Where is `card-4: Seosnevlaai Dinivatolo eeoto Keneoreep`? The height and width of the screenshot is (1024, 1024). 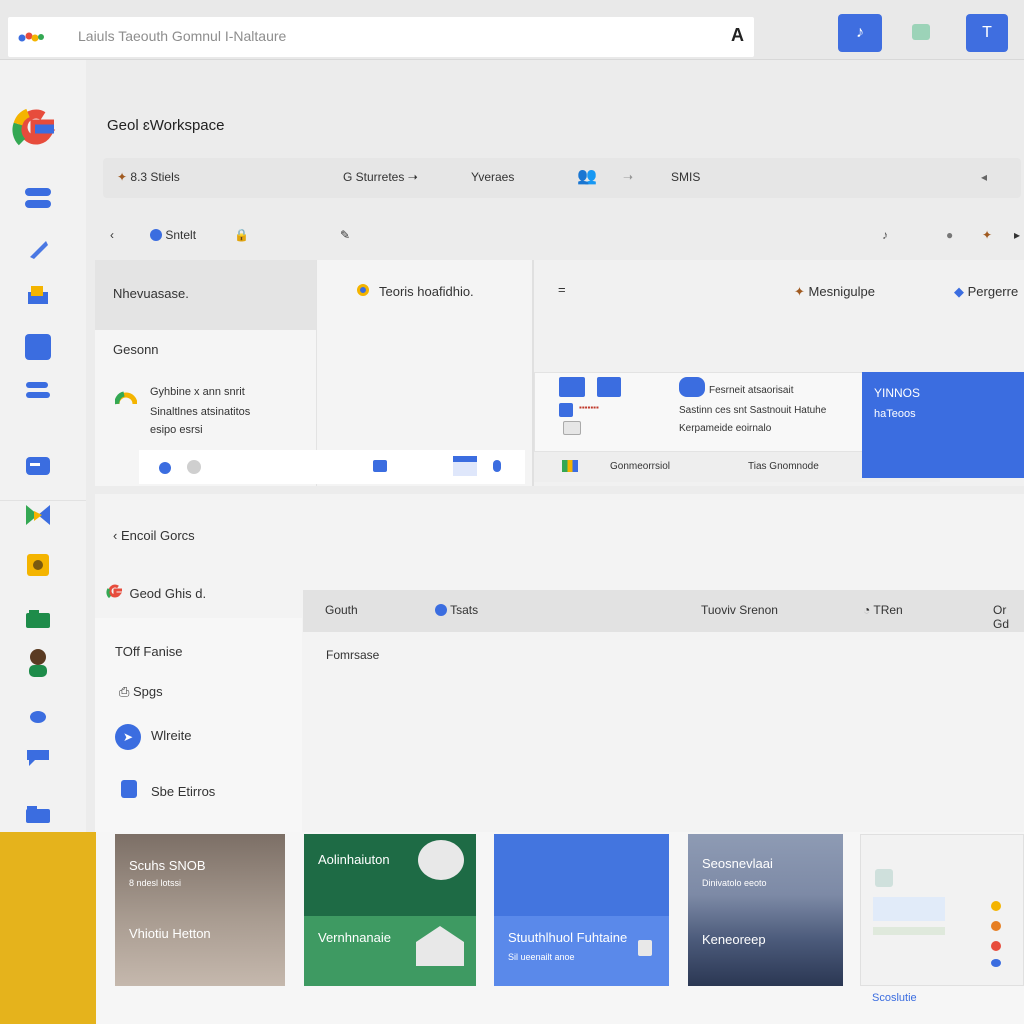 card-4: Seosnevlaai Dinivatolo eeoto Keneoreep is located at coordinates (765, 910).